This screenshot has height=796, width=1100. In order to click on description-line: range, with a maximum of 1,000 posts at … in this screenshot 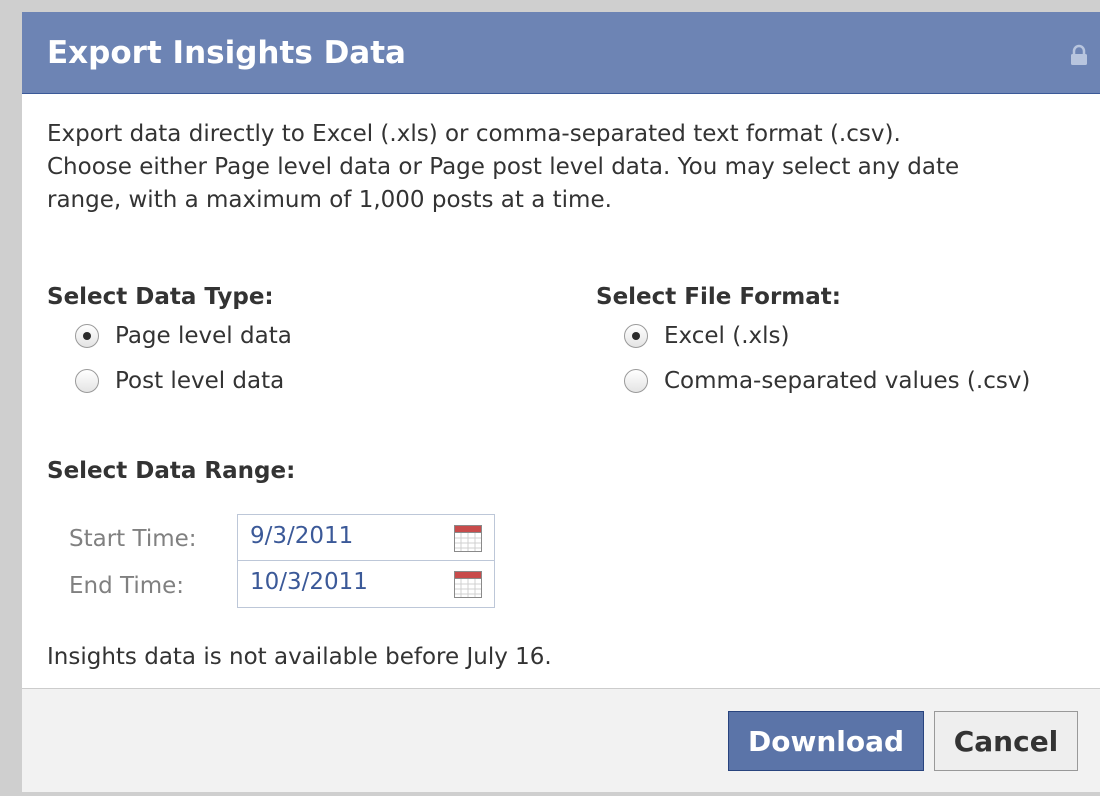, I will do `click(329, 200)`.